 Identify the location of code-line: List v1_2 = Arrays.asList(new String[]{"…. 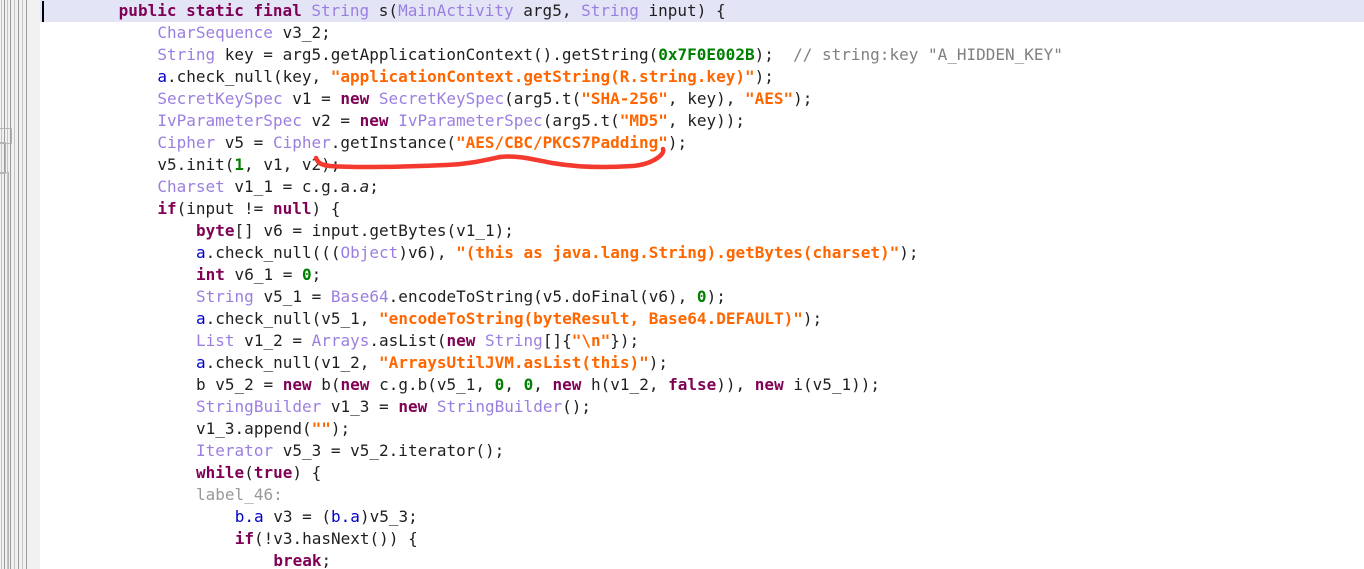
(702, 341).